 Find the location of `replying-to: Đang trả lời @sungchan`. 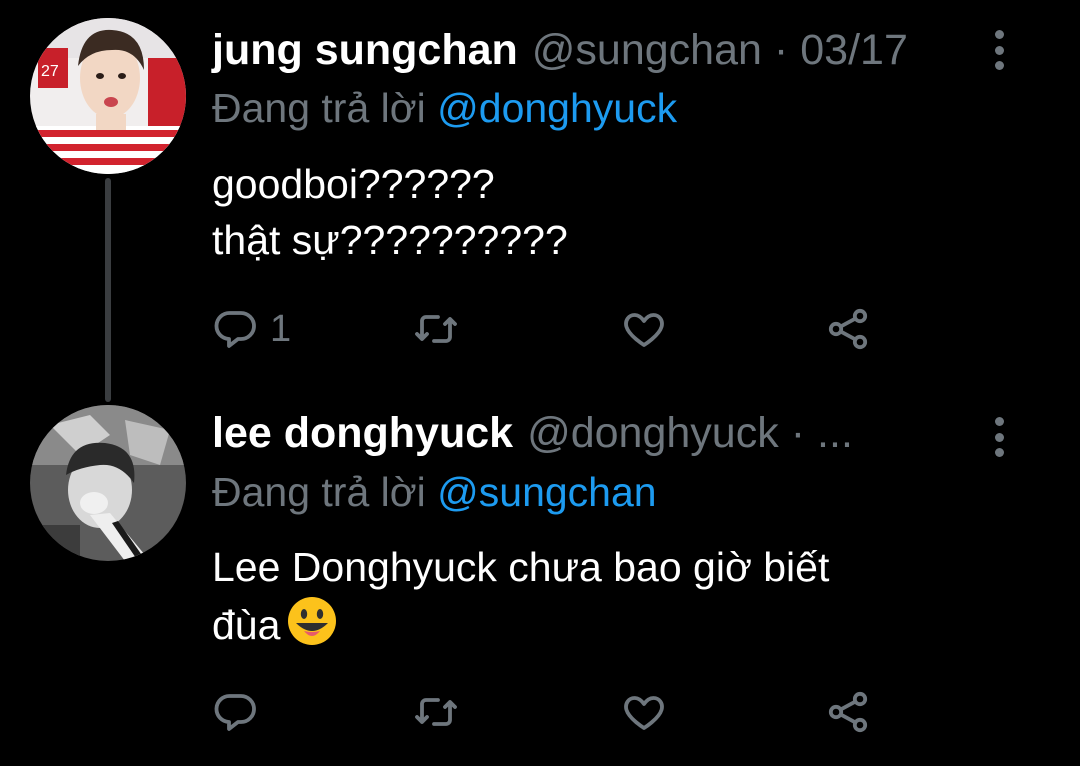

replying-to: Đang trả lời @sungchan is located at coordinates (434, 492).